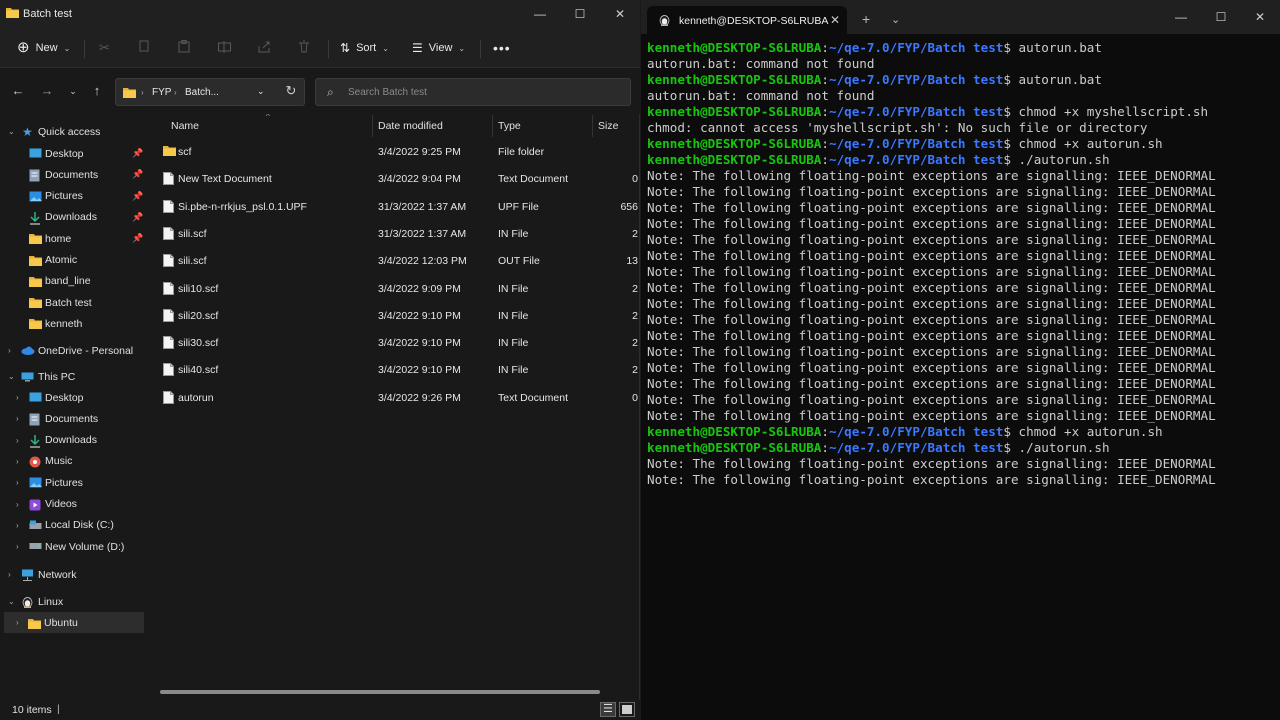  I want to click on search-input: Search Batch test, so click(387, 92).